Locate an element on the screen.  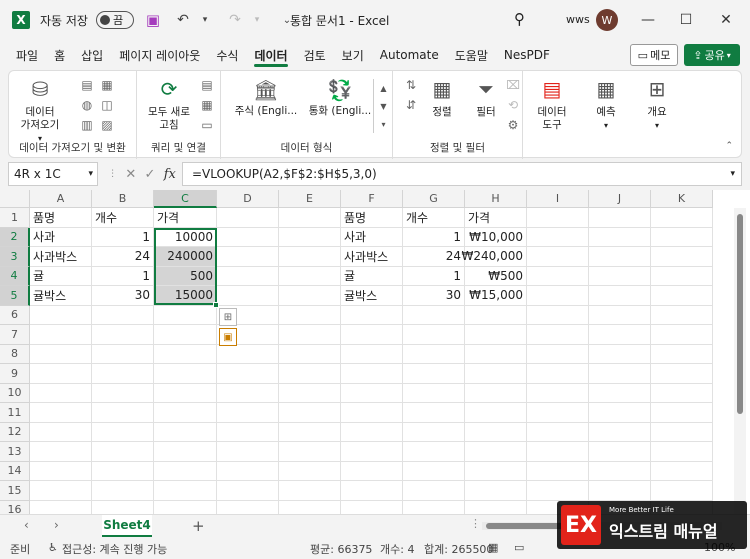
cell-d8 is located at coordinates (248, 354).